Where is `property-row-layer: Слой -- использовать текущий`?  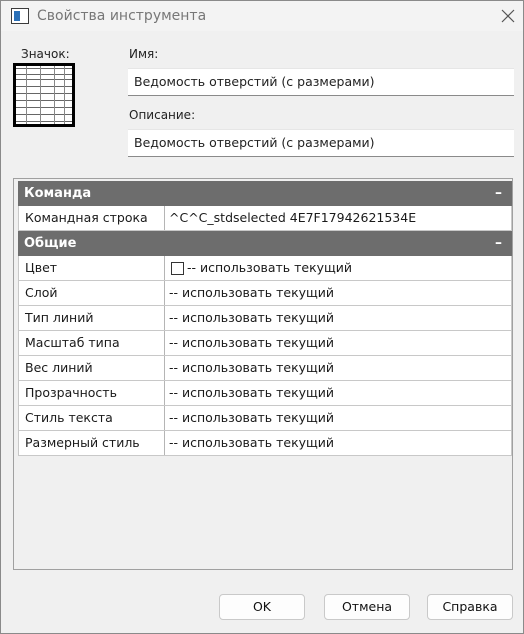 property-row-layer: Слой -- использовать текущий is located at coordinates (265, 293).